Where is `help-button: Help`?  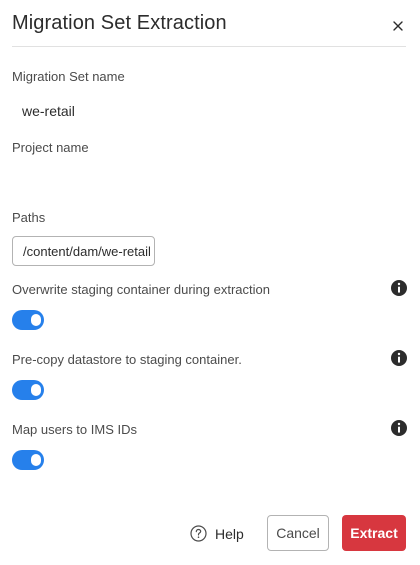 help-button: Help is located at coordinates (217, 533).